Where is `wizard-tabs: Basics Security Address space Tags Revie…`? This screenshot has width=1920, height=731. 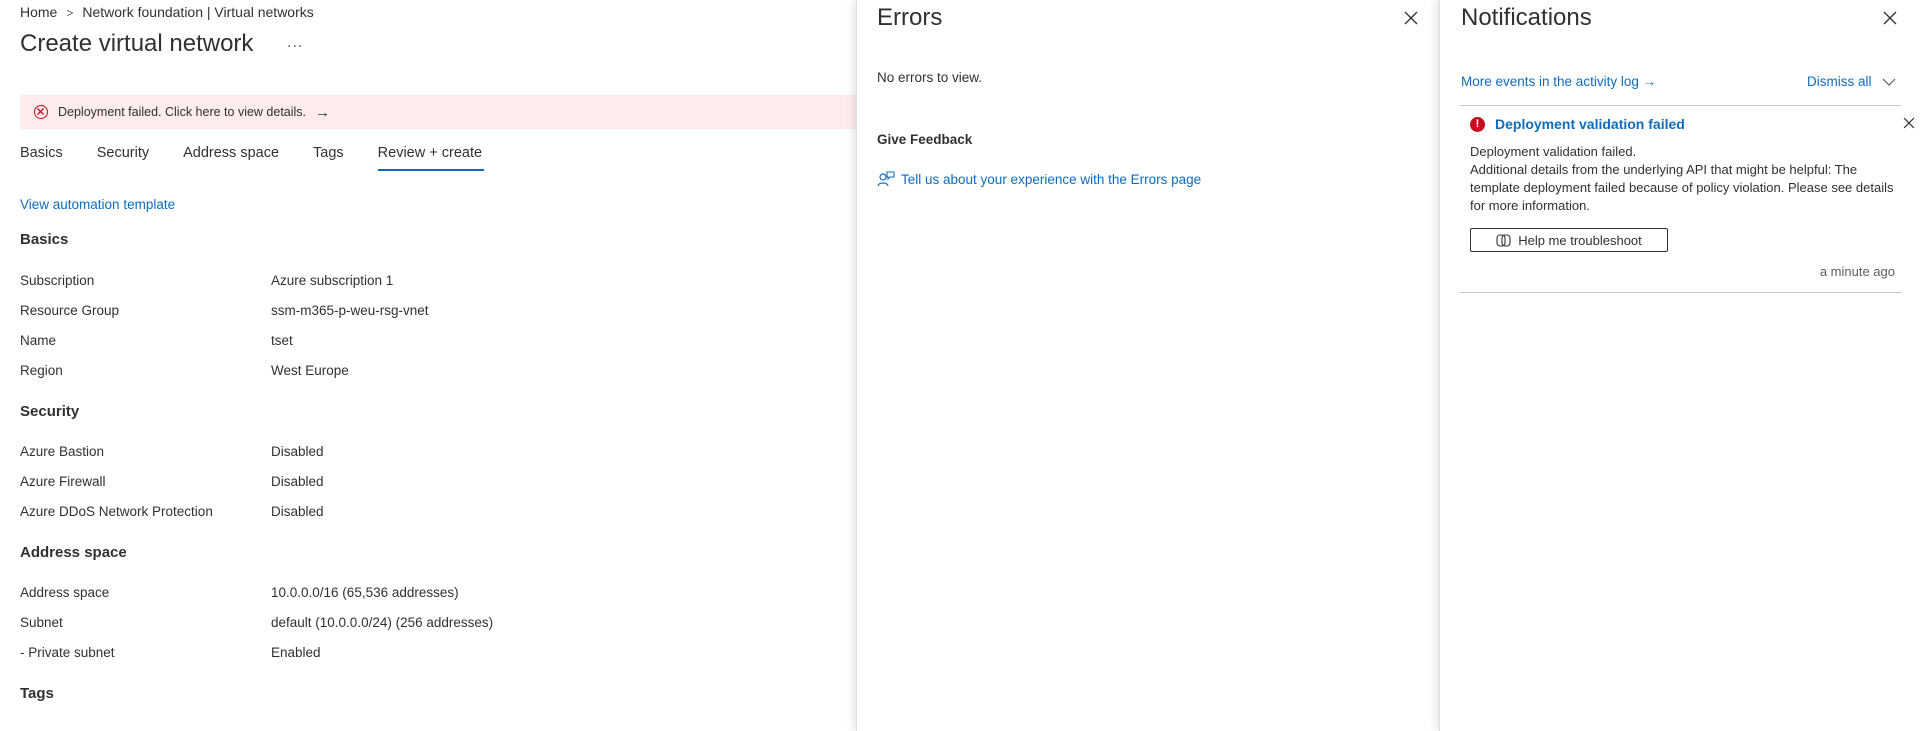
wizard-tabs: Basics Security Address space Tags Revie… is located at coordinates (268, 159).